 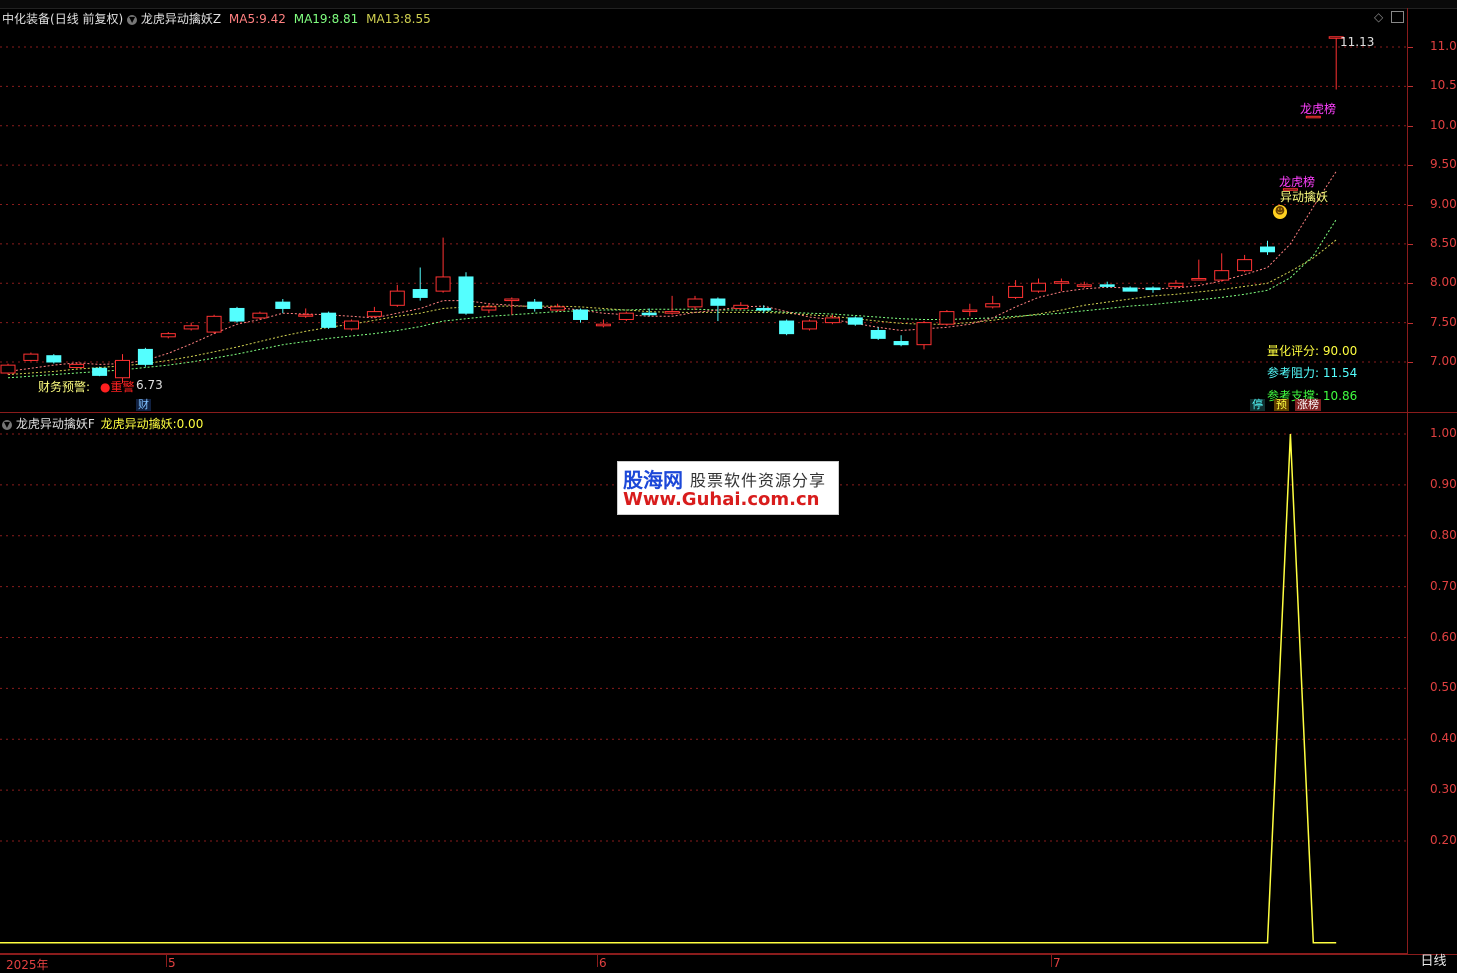 What do you see at coordinates (1443, 840) in the screenshot?
I see `sub-axis-label: 0.20` at bounding box center [1443, 840].